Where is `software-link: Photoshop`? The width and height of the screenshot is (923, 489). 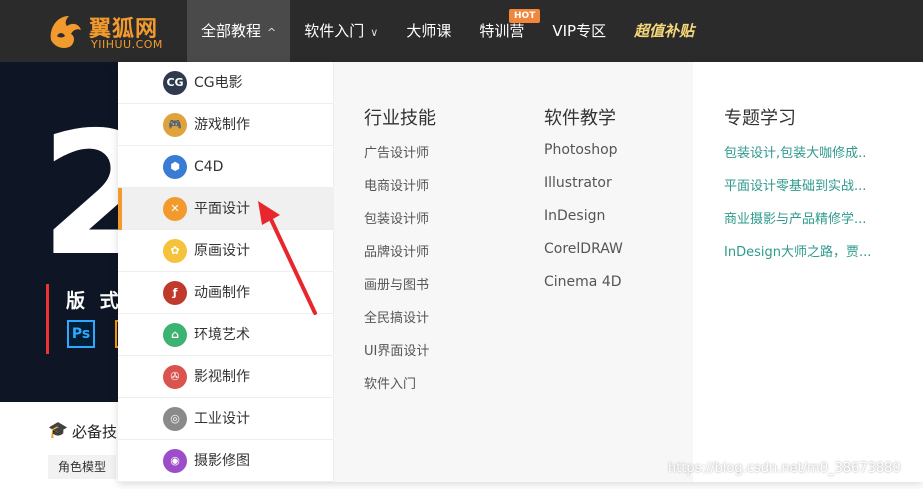 software-link: Photoshop is located at coordinates (581, 150).